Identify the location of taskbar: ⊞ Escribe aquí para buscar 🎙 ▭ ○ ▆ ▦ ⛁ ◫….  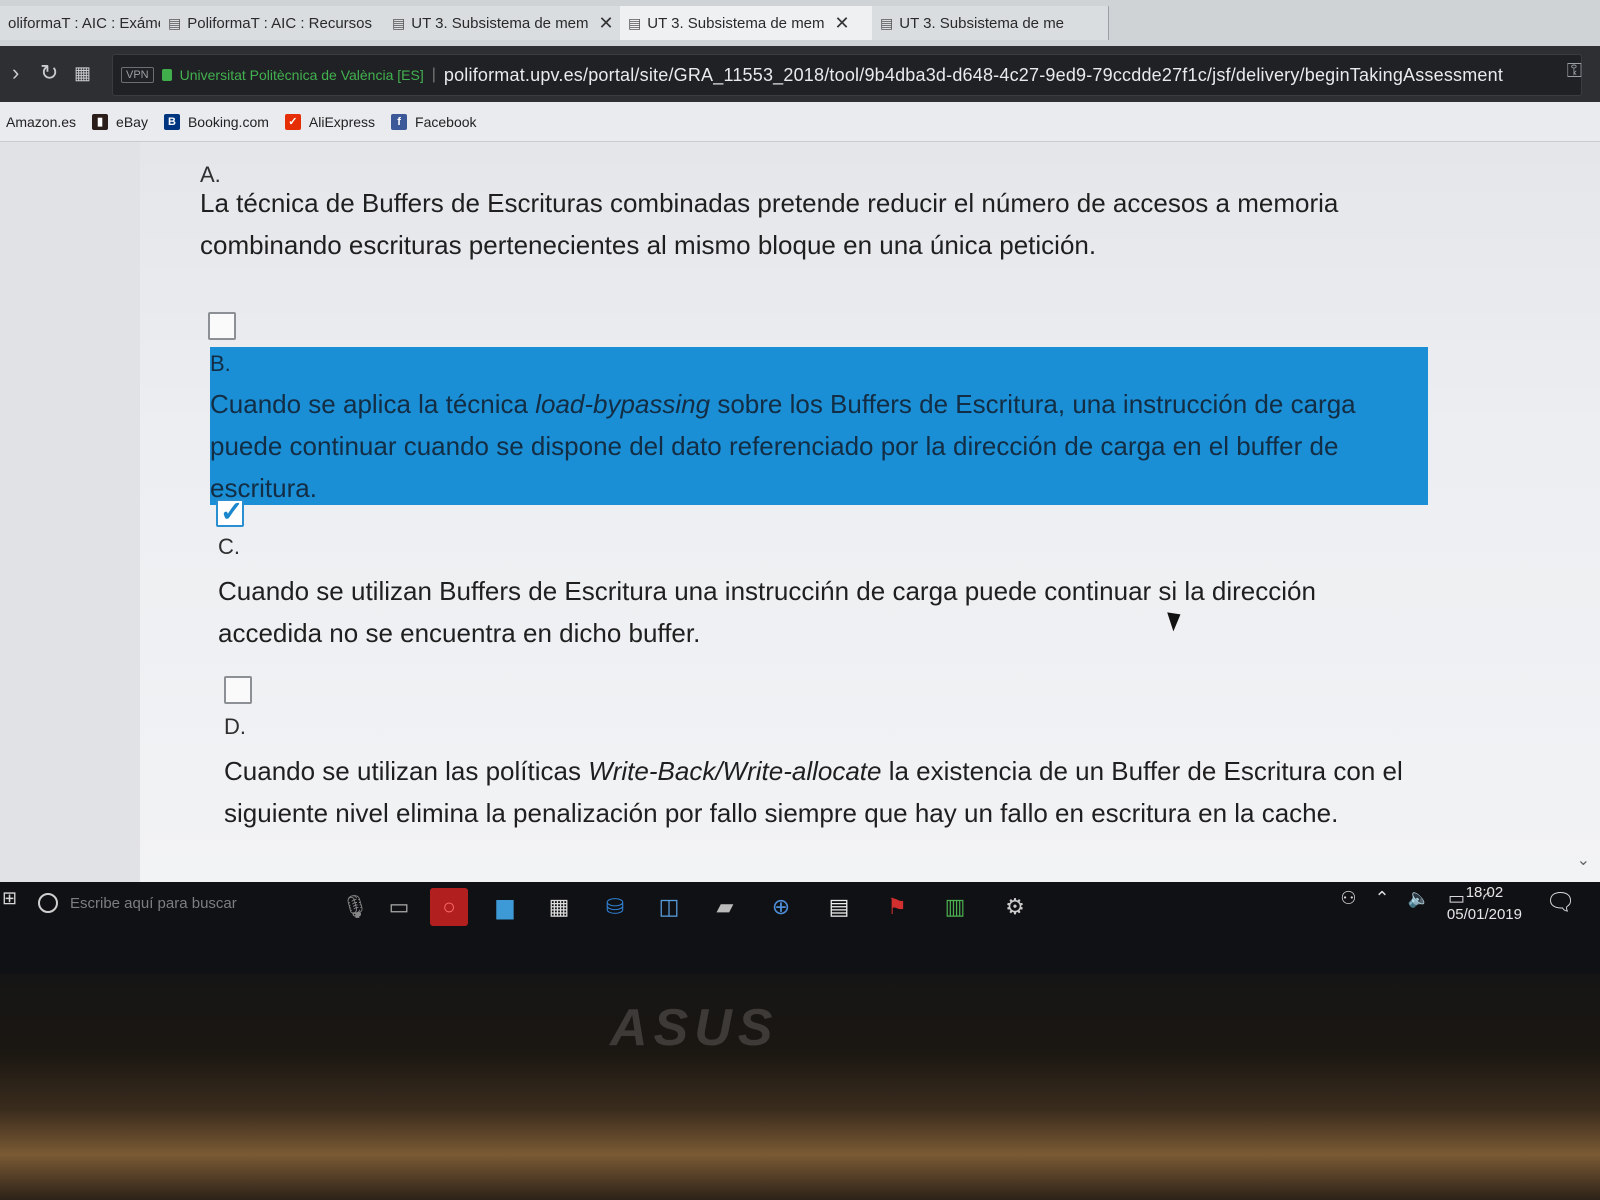
(800, 928).